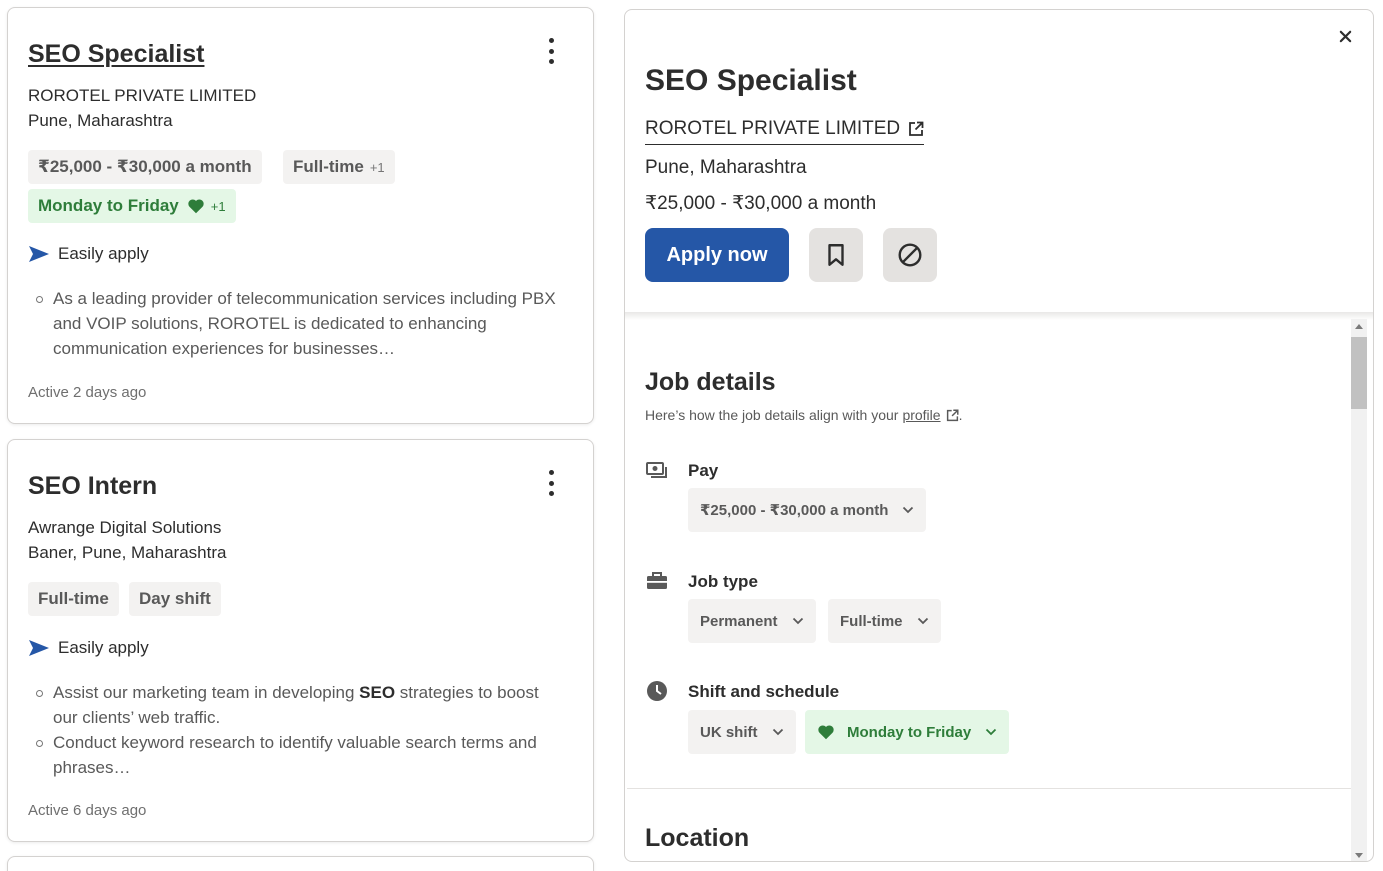  I want to click on scrollbar, so click(1359, 590).